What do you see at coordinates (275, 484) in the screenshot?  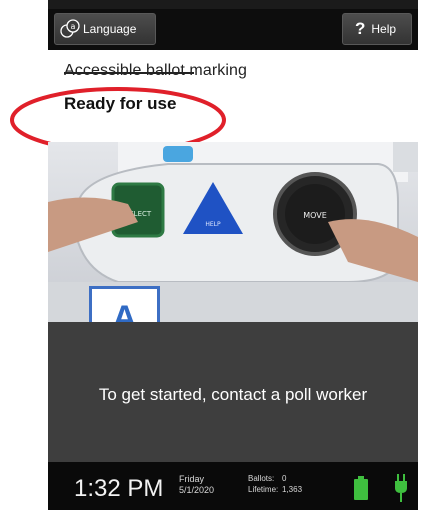 I see `ballot-counters: Ballots: 0 Lifetime: 1,363` at bounding box center [275, 484].